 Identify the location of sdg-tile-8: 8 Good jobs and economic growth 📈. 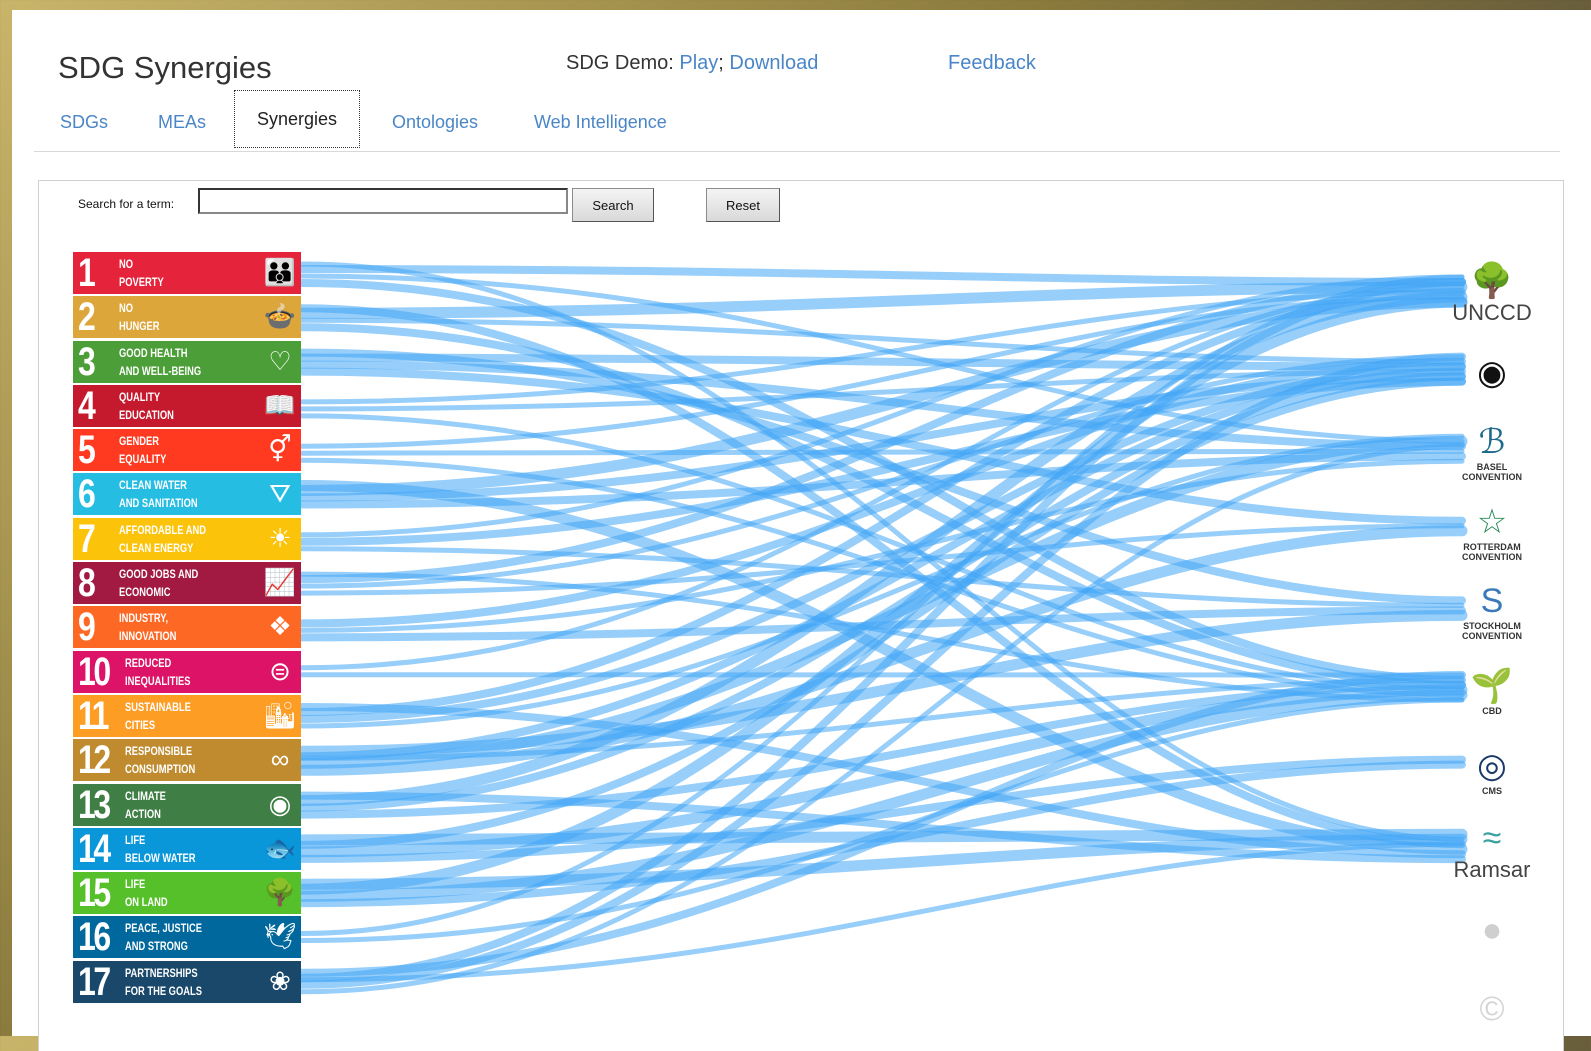
(187, 583).